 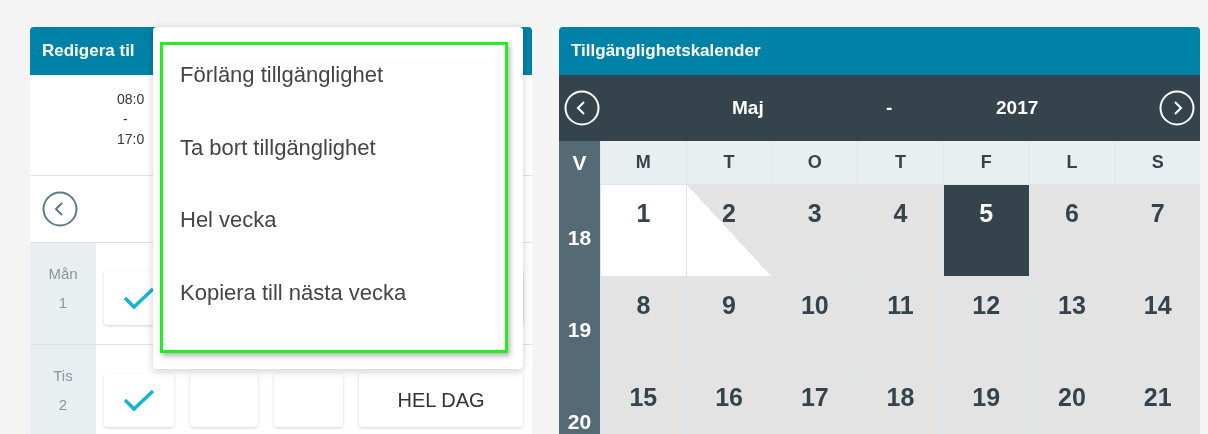 I want to click on chevron-right-icon, so click(x=1177, y=108).